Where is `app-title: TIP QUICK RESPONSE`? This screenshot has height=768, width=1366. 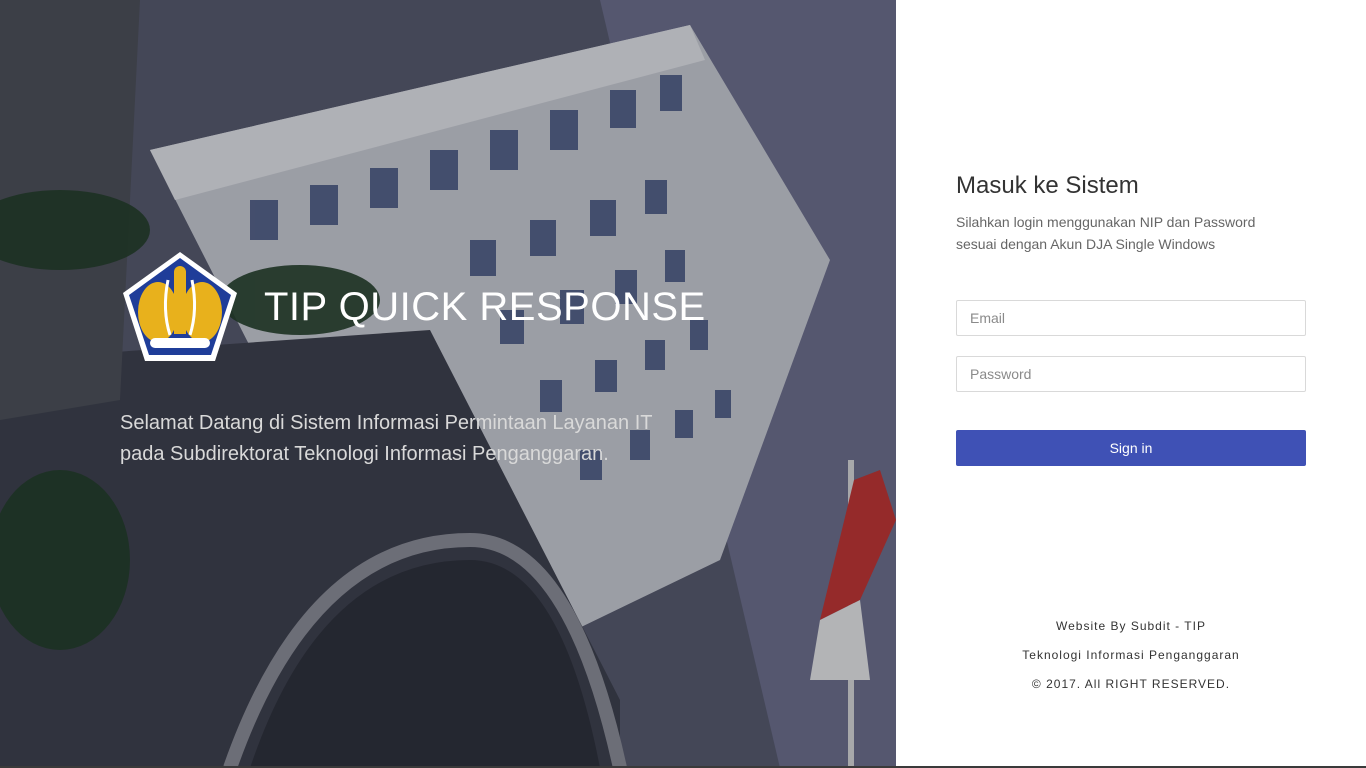 app-title: TIP QUICK RESPONSE is located at coordinates (485, 306).